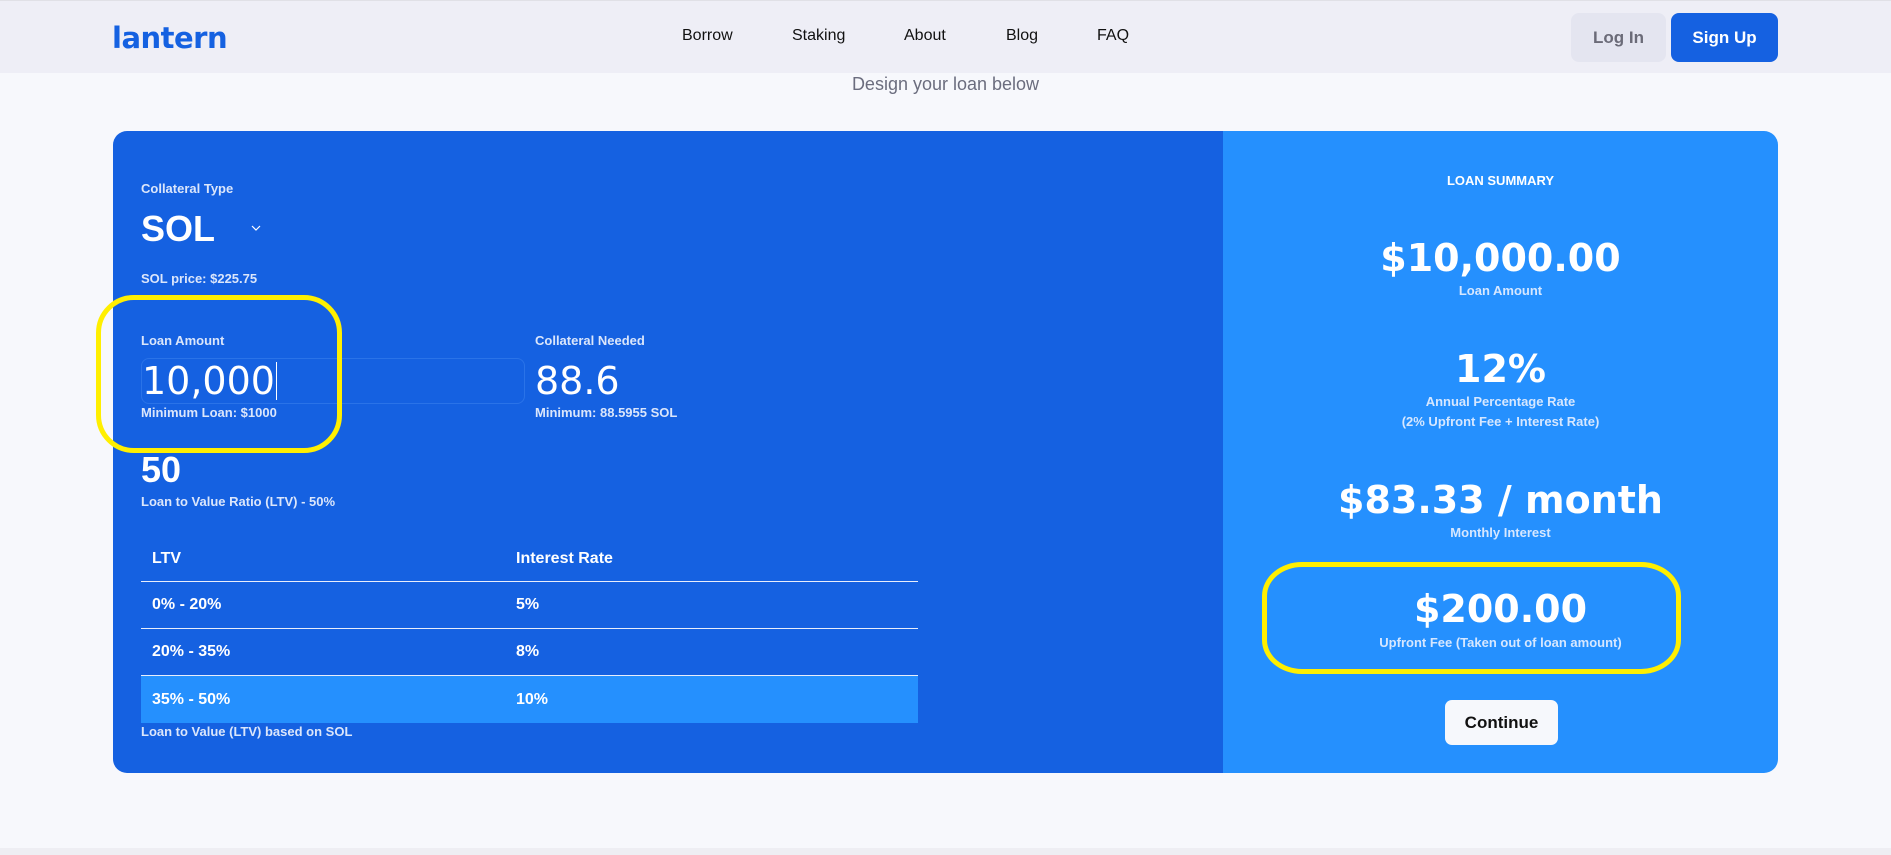  Describe the element at coordinates (577, 381) in the screenshot. I see `collateral-needed-value: 88.6` at that location.